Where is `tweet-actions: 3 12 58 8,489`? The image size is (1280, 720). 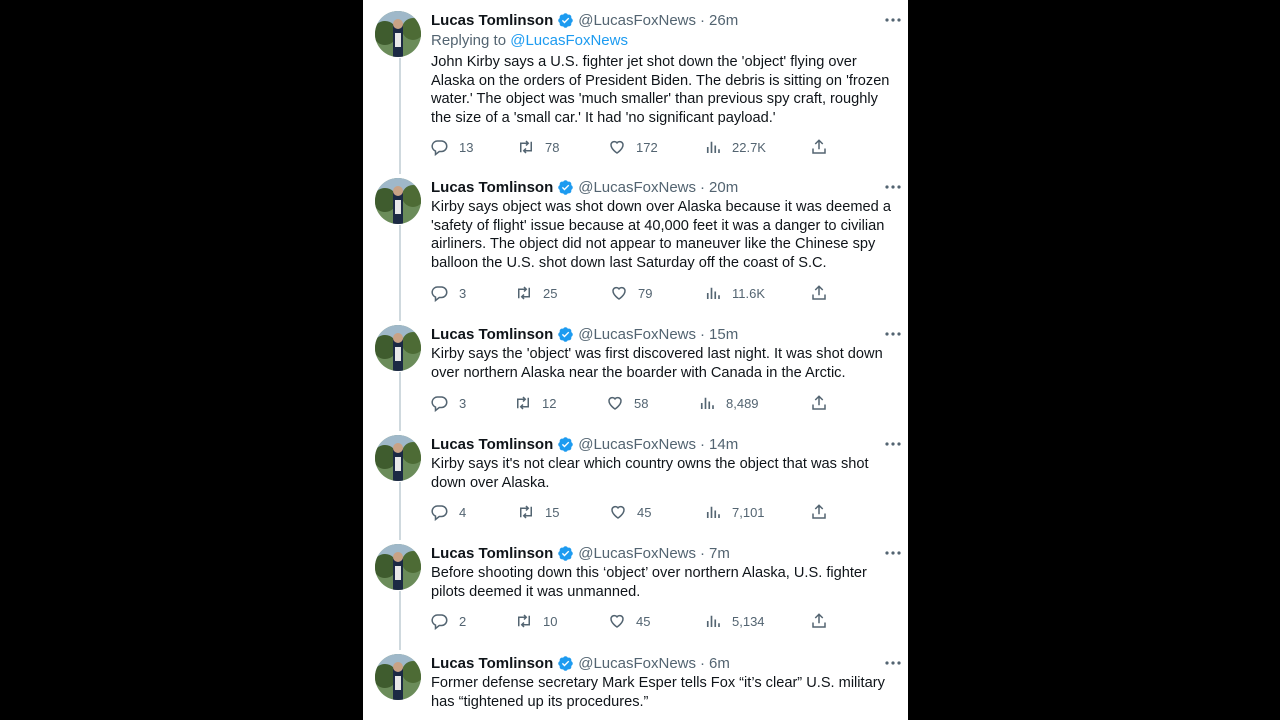
tweet-actions: 3 12 58 8,489 is located at coordinates (631, 404).